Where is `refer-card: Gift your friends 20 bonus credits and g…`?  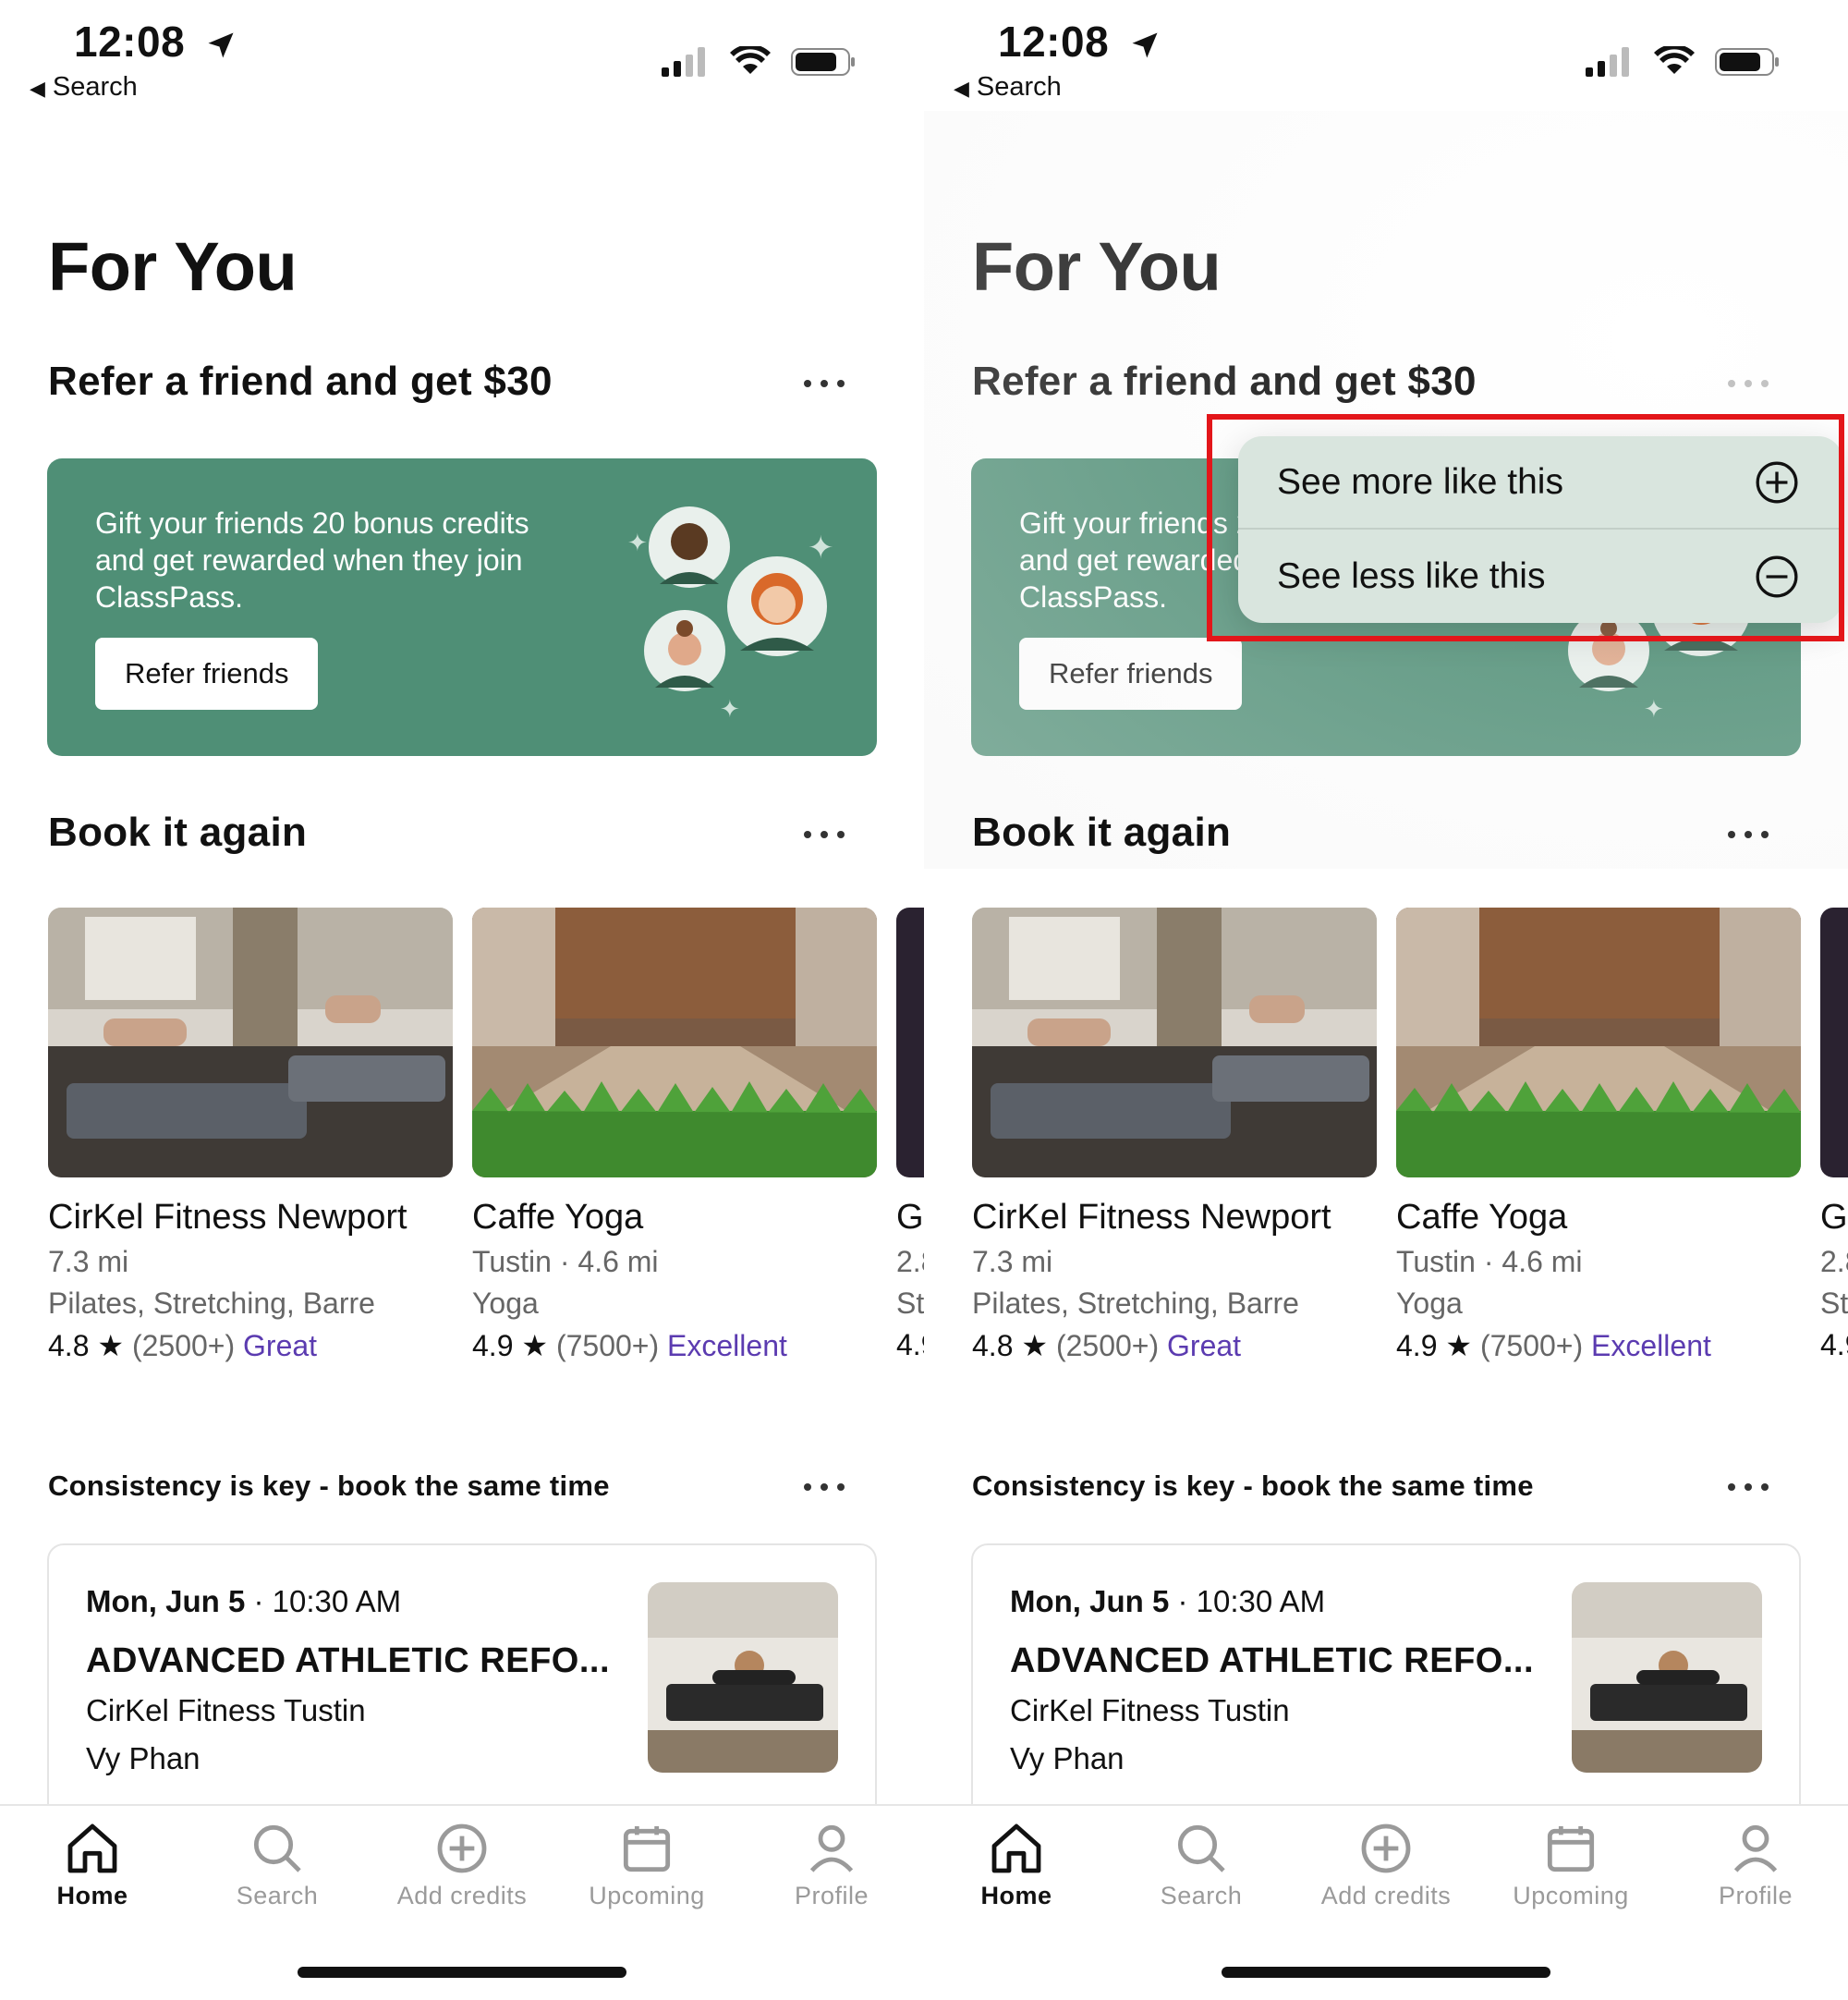 refer-card: Gift your friends 20 bonus credits and g… is located at coordinates (462, 607).